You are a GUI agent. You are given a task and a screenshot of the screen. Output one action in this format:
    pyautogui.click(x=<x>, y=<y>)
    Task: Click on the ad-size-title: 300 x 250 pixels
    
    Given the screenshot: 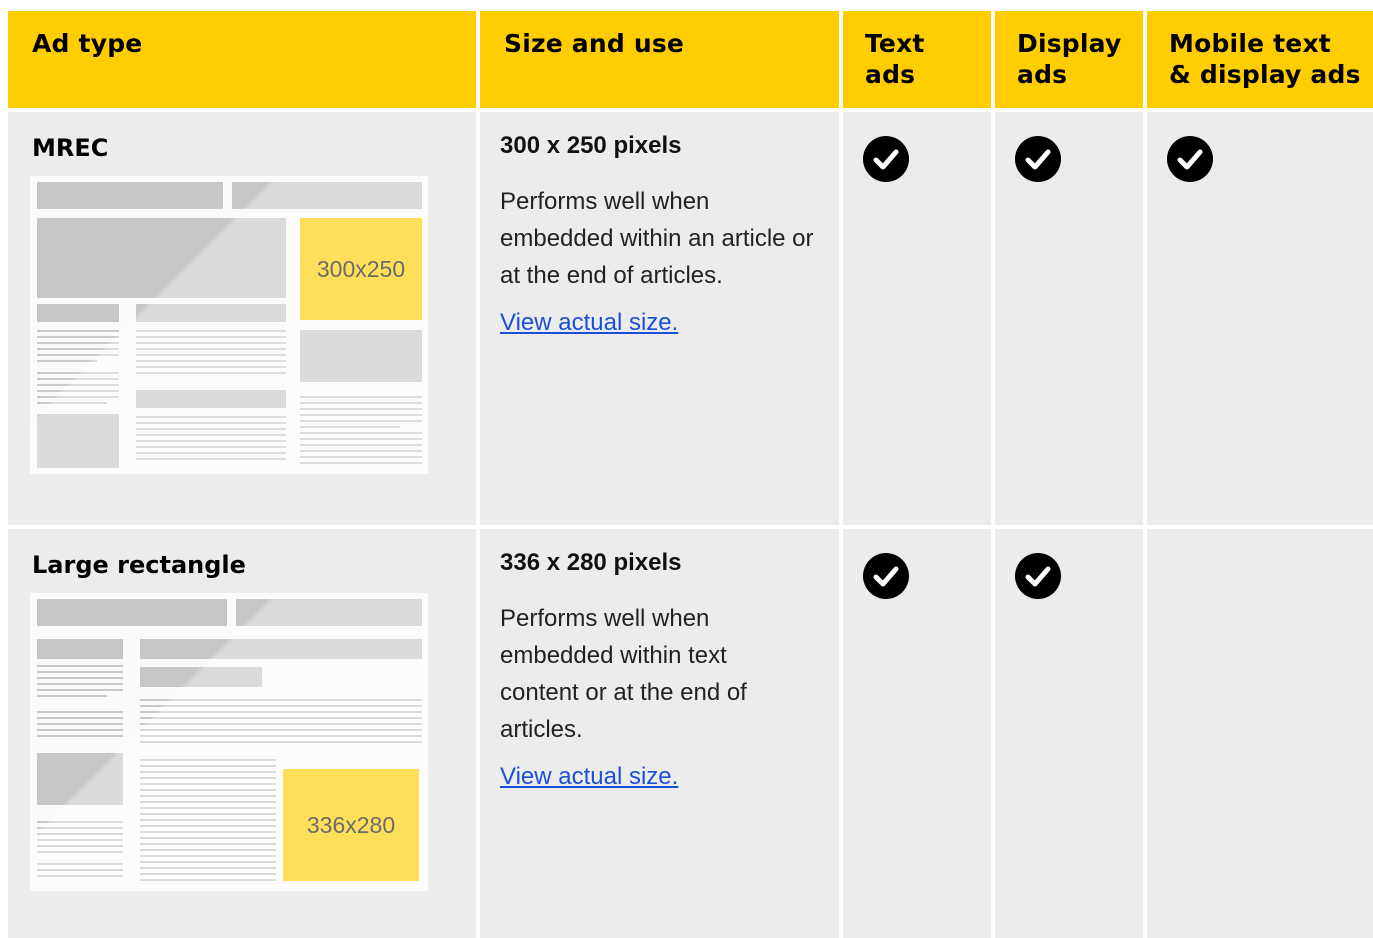 What is the action you would take?
    pyautogui.click(x=591, y=145)
    